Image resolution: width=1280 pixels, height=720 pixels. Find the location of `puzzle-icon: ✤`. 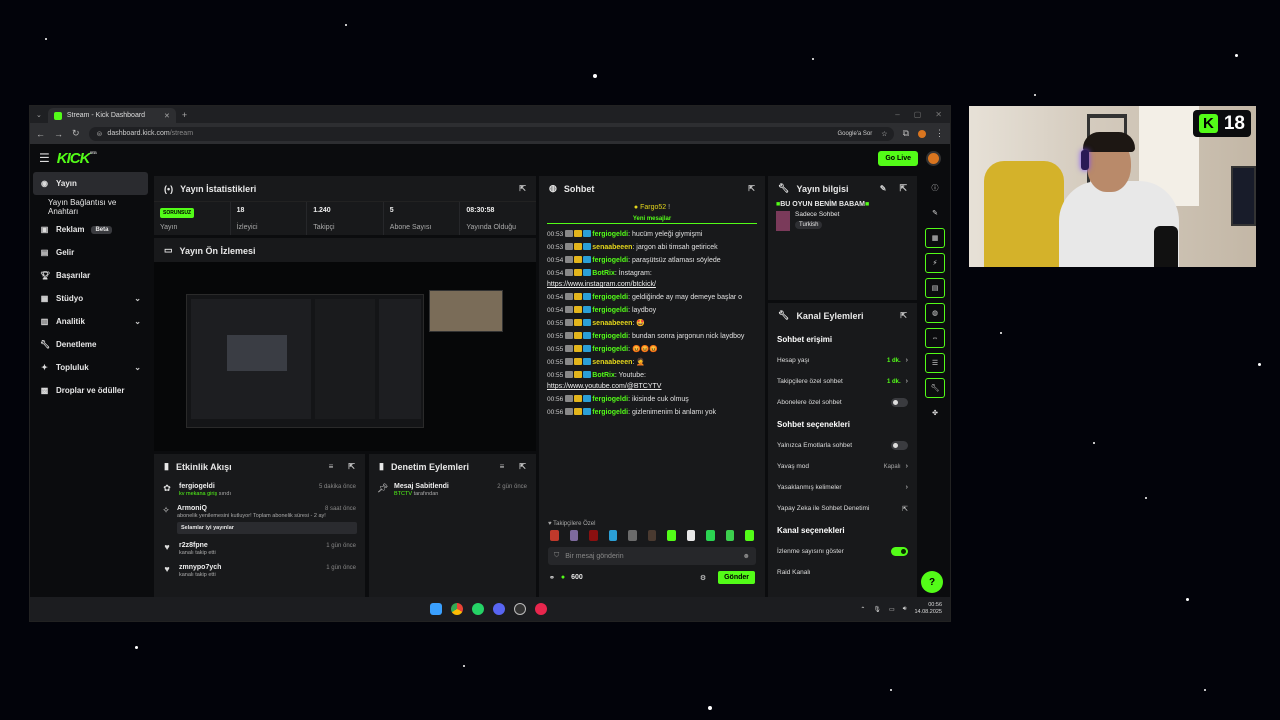

puzzle-icon: ✤ is located at coordinates (935, 413).